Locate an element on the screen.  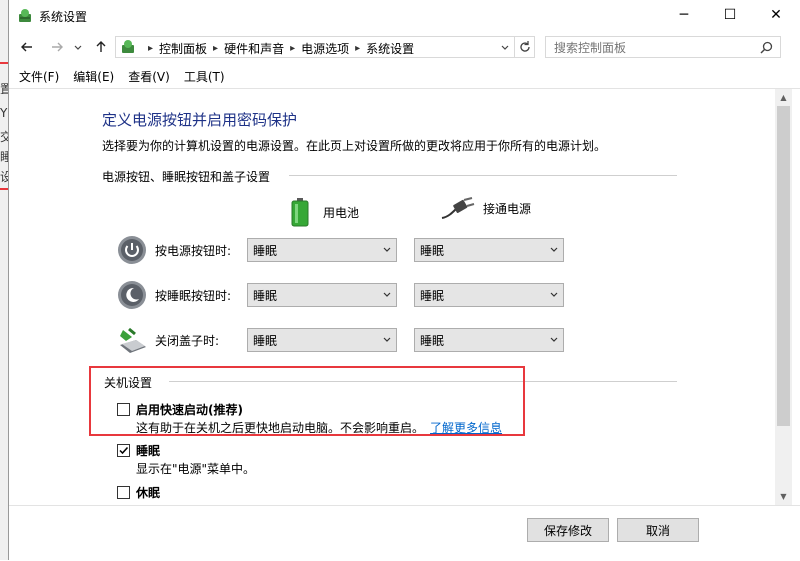
search-input is located at coordinates (654, 48).